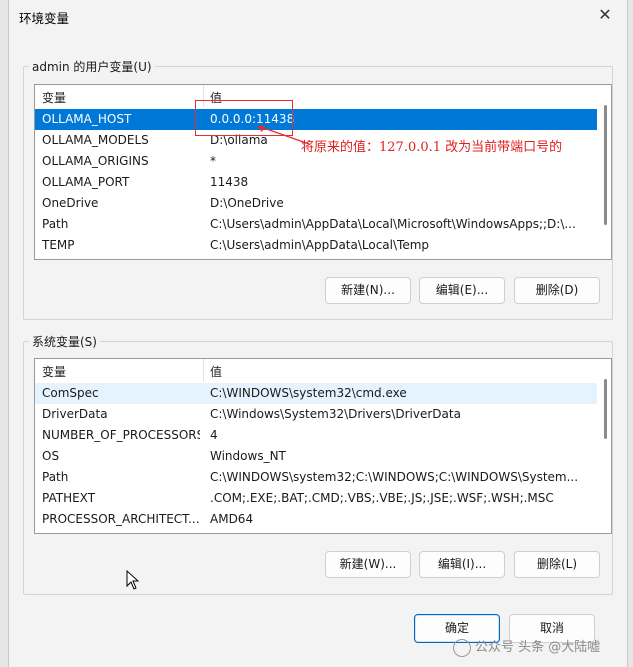 The image size is (633, 667). I want to click on watermark: 公众号 头条 @大陆嘘, so click(526, 646).